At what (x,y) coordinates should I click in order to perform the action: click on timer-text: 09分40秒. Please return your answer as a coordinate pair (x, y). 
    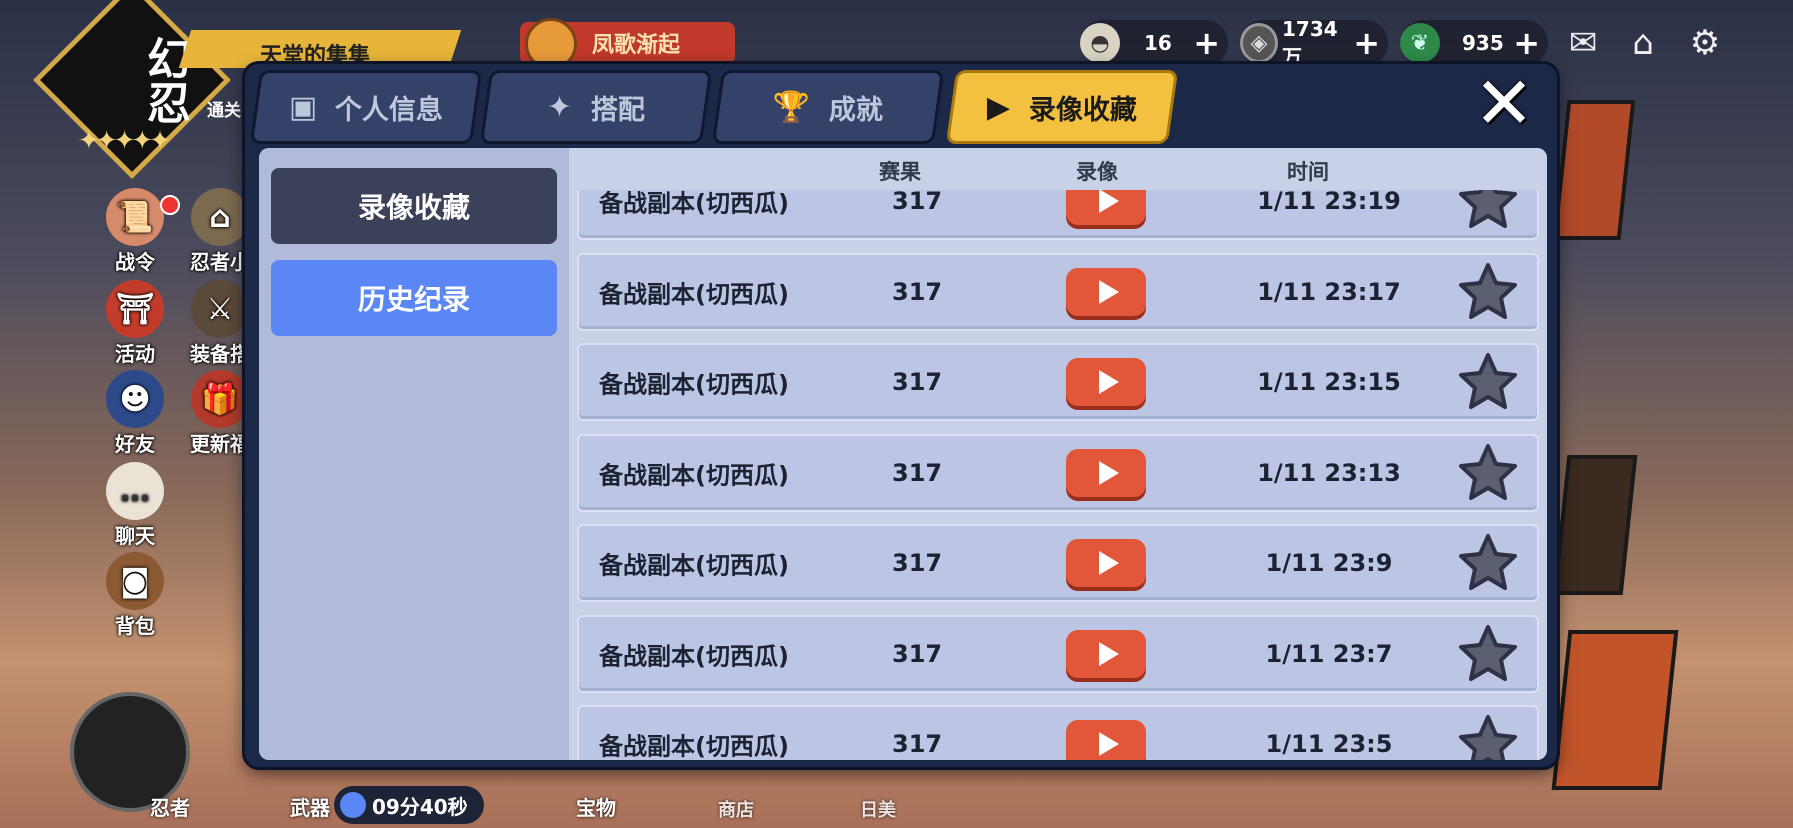
    Looking at the image, I should click on (420, 806).